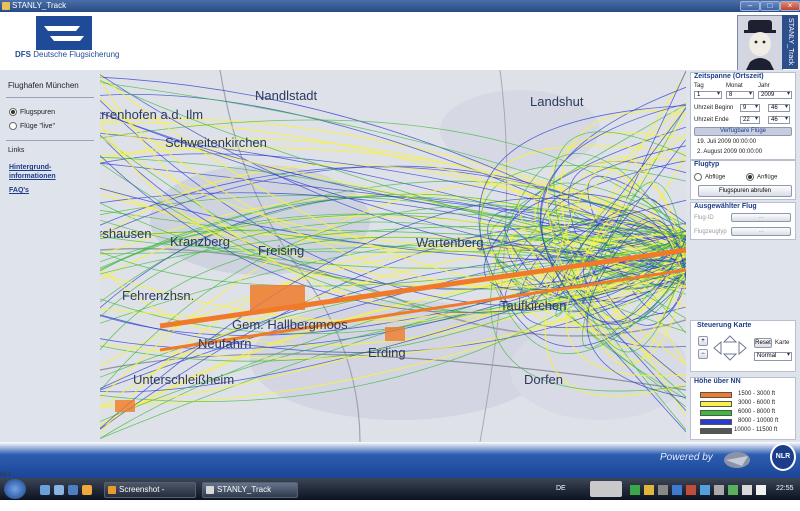 Image resolution: width=800 pixels, height=511 pixels. I want to click on legend-label: 6000 - 8000 ft, so click(757, 412).